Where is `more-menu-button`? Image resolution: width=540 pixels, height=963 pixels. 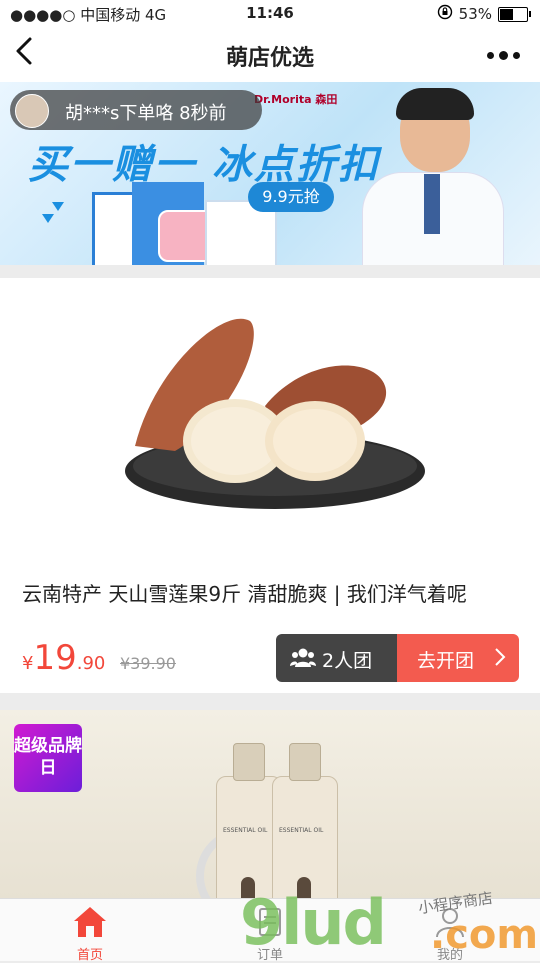
more-menu-button is located at coordinates (503, 55).